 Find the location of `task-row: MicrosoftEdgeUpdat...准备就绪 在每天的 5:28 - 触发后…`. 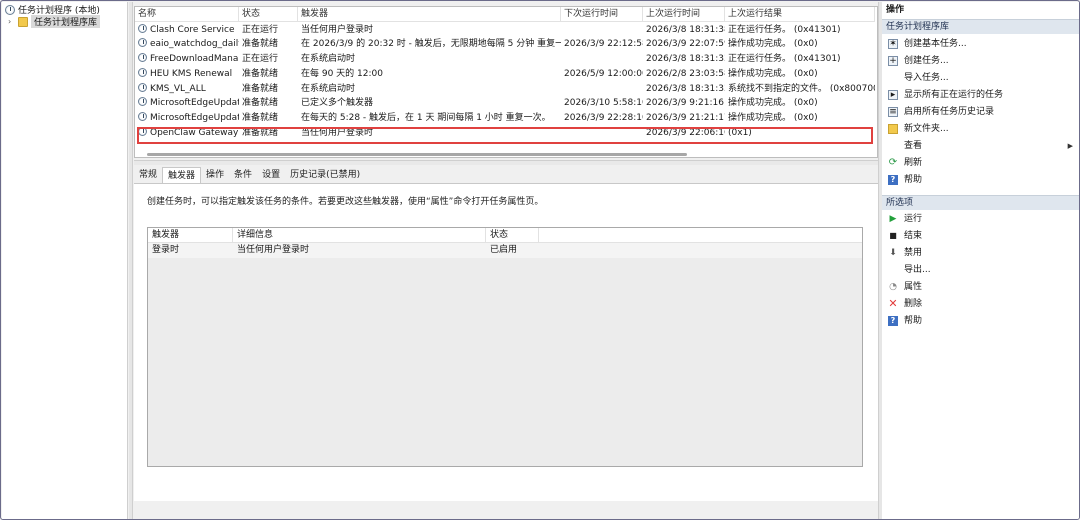

task-row: MicrosoftEdgeUpdat...准备就绪 在每天的 5:28 - 触发后… is located at coordinates (505, 118).